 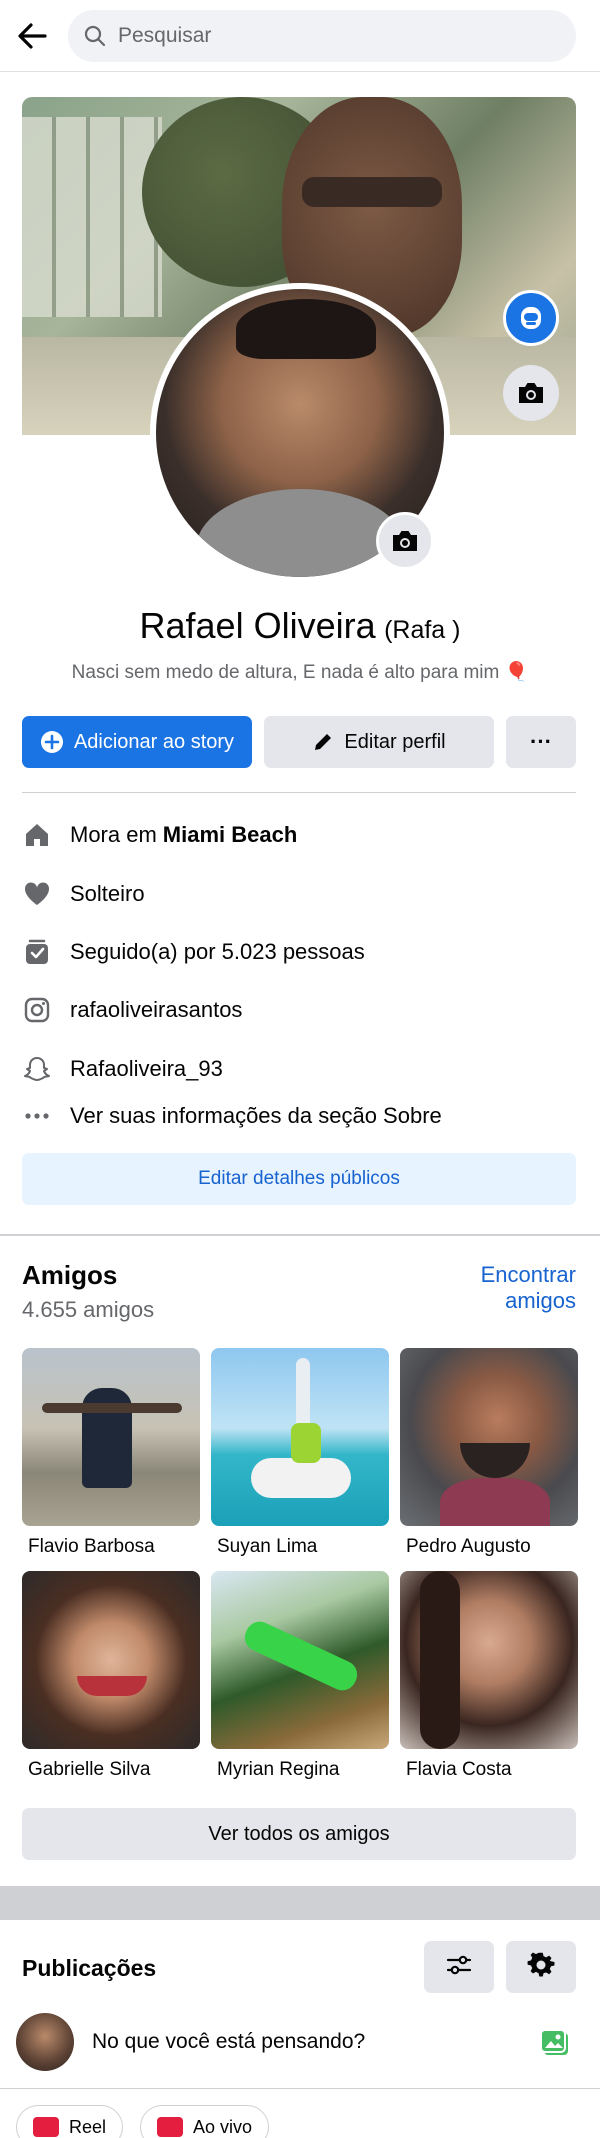 What do you see at coordinates (113, 834) in the screenshot?
I see `lives-prefix: Mora em` at bounding box center [113, 834].